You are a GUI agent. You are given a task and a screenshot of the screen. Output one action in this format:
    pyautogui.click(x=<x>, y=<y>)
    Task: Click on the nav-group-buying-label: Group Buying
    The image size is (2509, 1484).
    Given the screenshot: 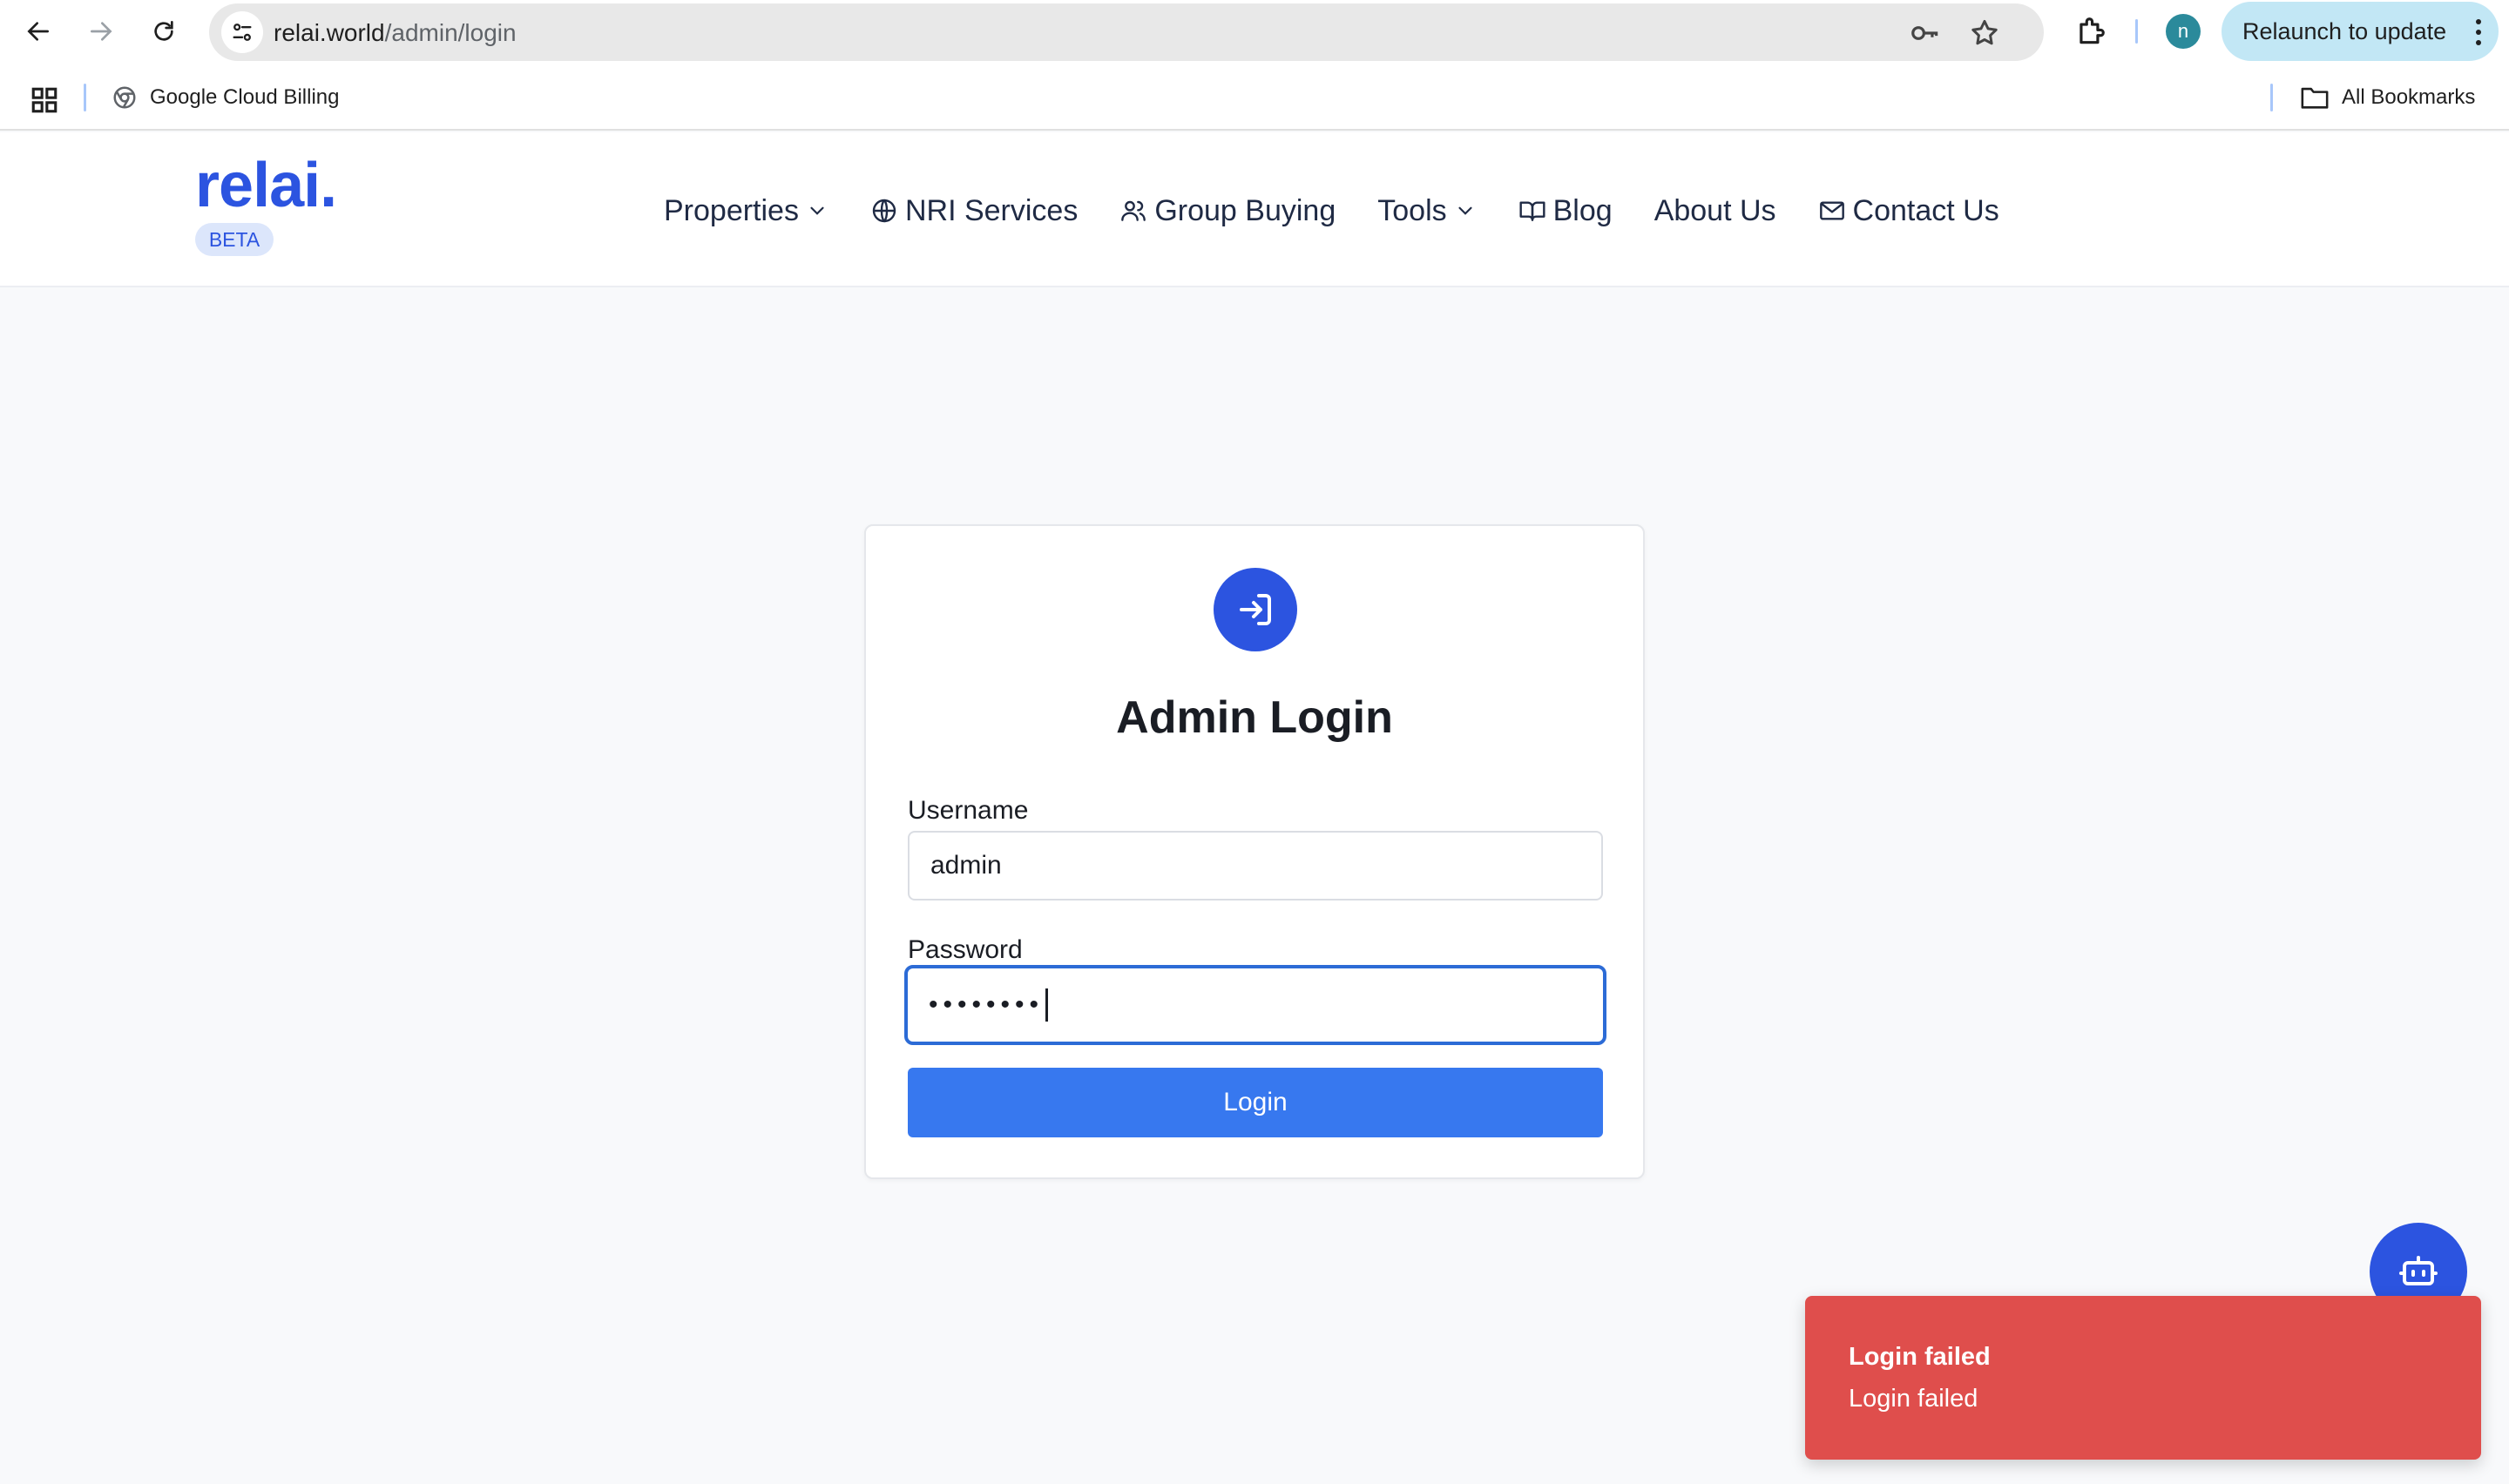 What is the action you would take?
    pyautogui.click(x=1245, y=210)
    